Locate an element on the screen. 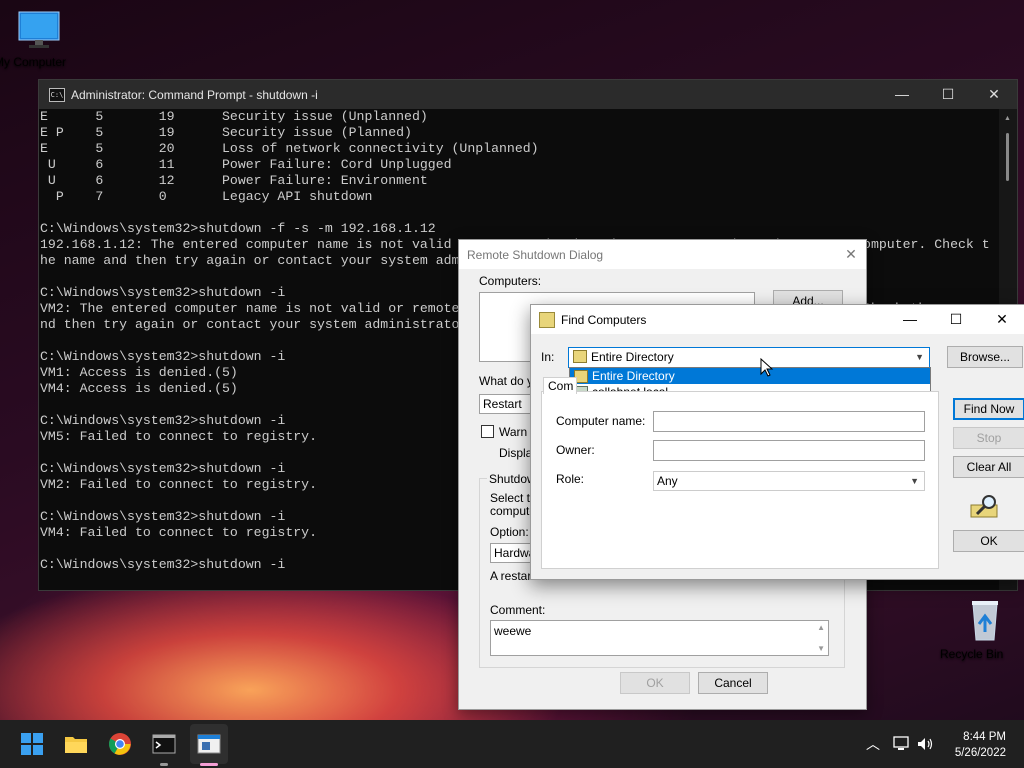 Image resolution: width=1024 pixels, height=768 pixels. tab-computers: Com is located at coordinates (560, 385).